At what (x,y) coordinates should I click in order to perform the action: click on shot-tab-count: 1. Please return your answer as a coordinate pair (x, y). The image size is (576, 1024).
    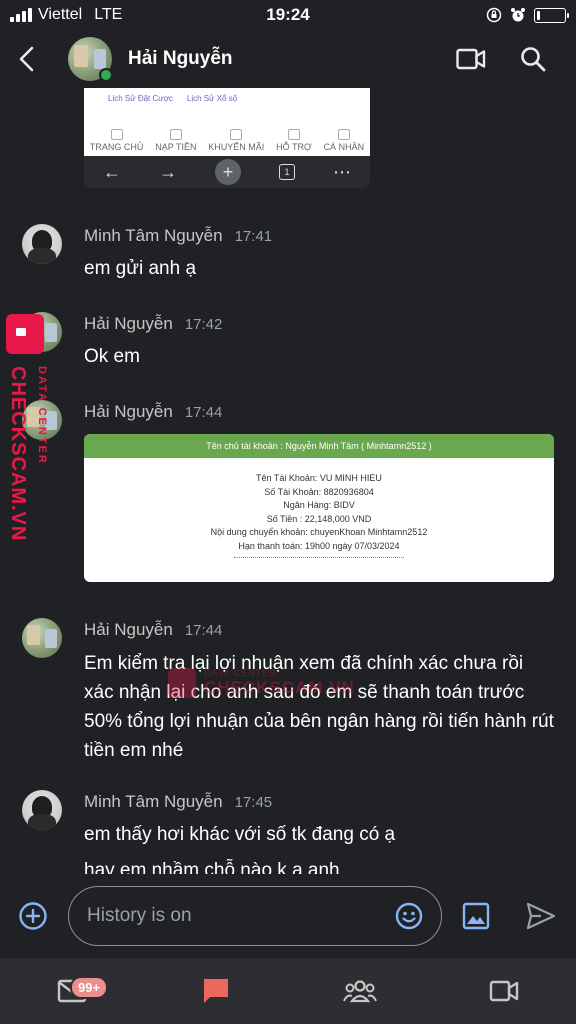
    Looking at the image, I should click on (287, 172).